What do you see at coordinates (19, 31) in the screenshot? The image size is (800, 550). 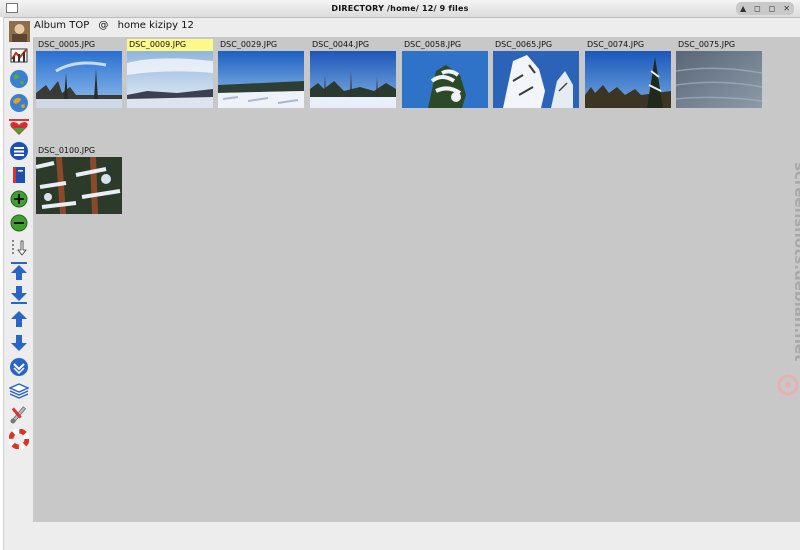 I see `user-avatar-icon` at bounding box center [19, 31].